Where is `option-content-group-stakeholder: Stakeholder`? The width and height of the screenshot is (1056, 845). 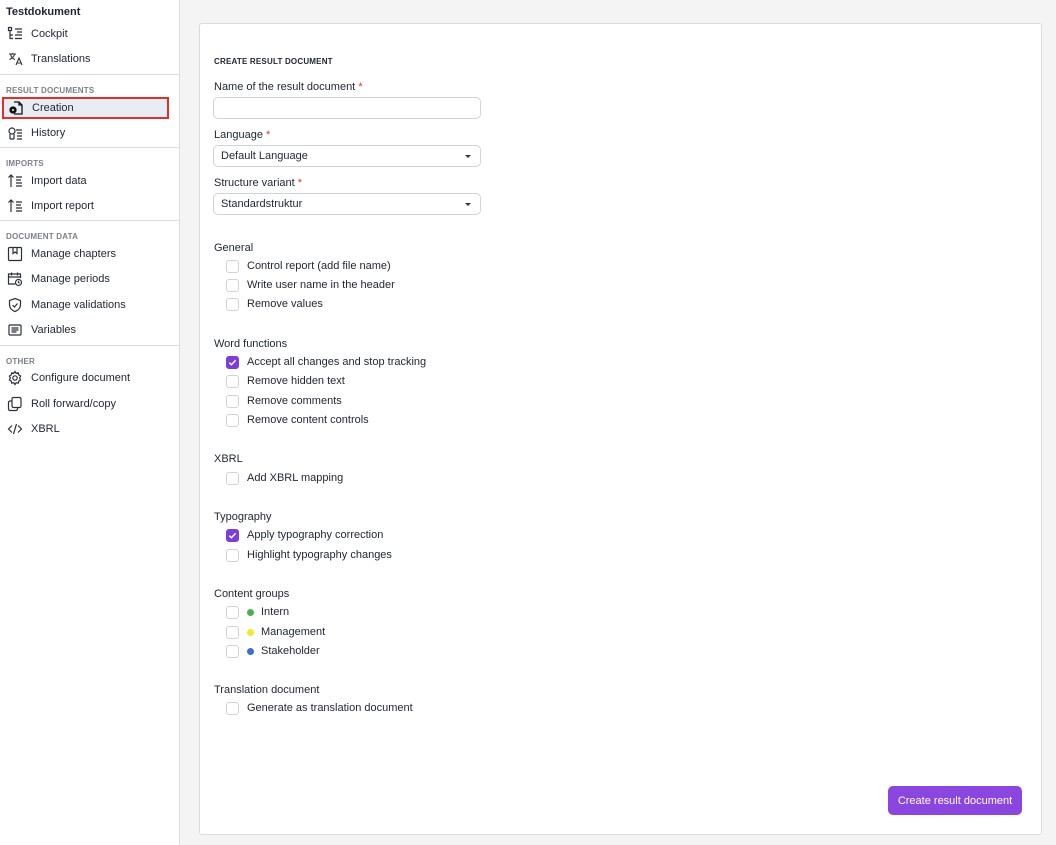 option-content-group-stakeholder: Stakeholder is located at coordinates (273, 651).